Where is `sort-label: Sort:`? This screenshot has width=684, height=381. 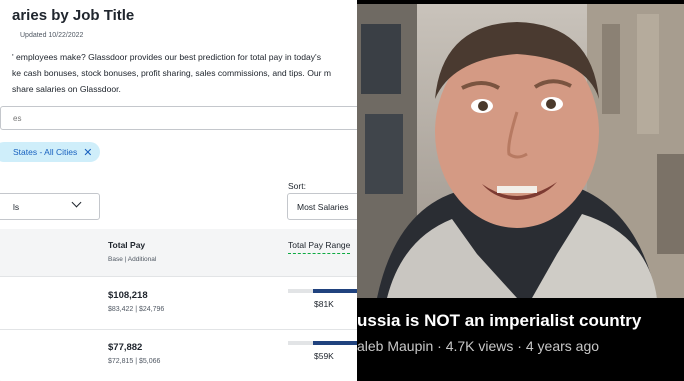 sort-label: Sort: is located at coordinates (297, 186).